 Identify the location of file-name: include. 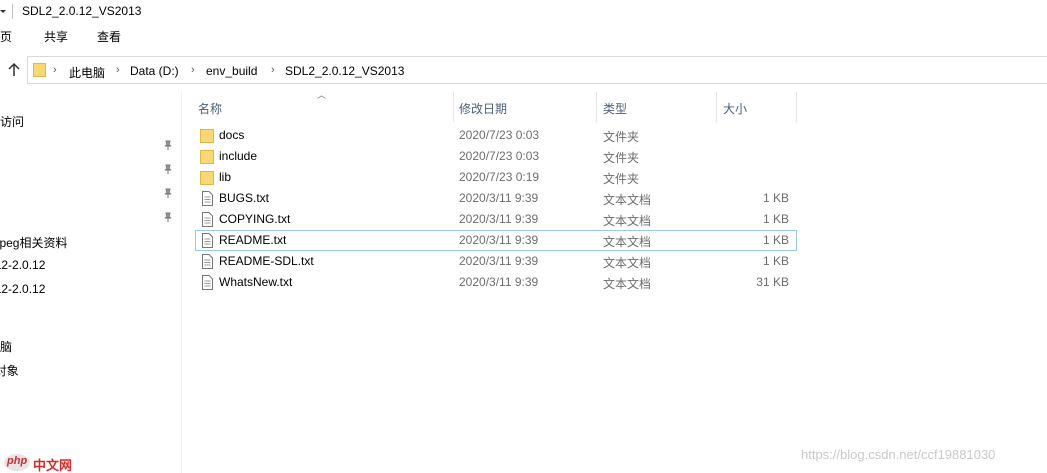
(238, 156).